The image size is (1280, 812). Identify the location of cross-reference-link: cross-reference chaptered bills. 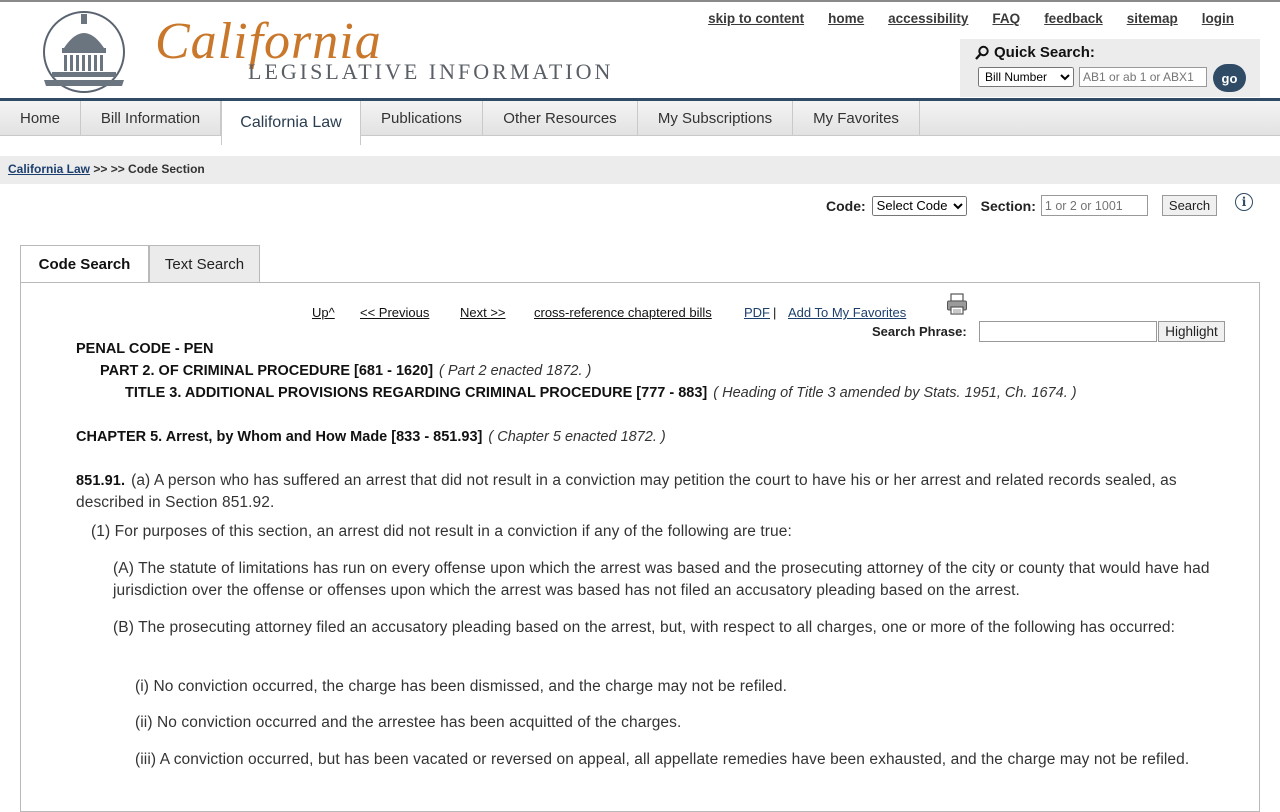
(623, 312).